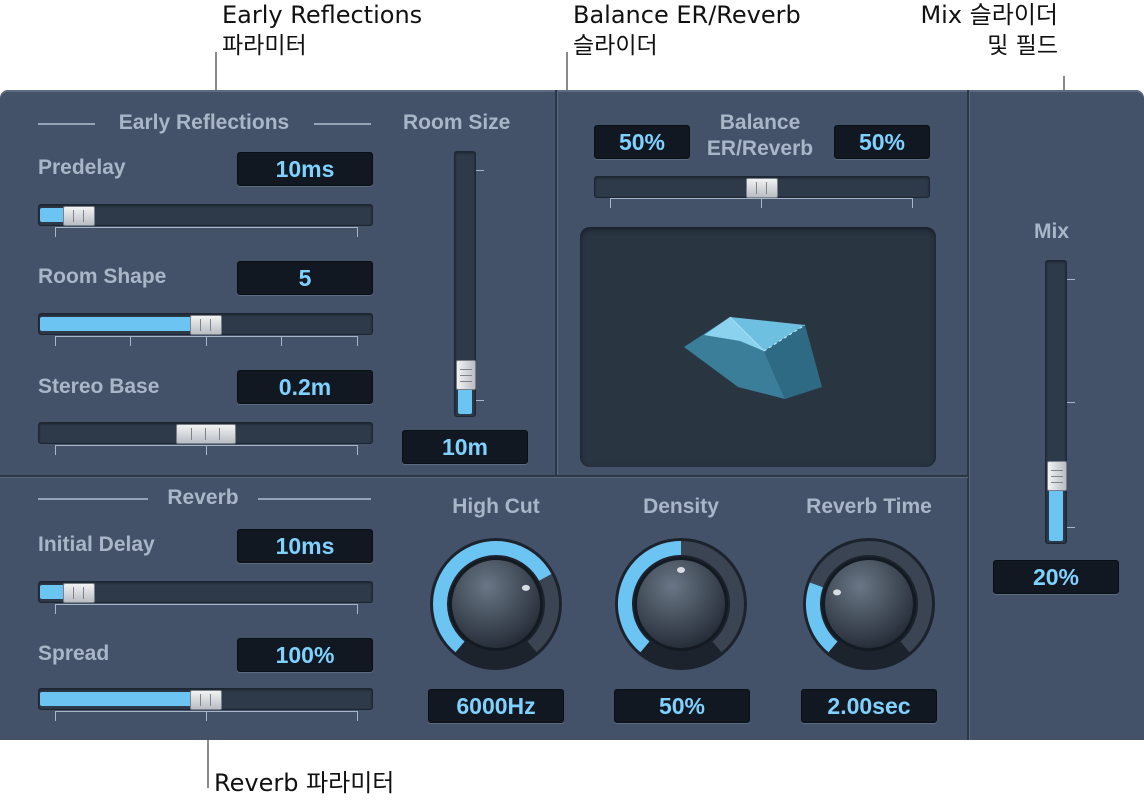 This screenshot has width=1144, height=806. Describe the element at coordinates (305, 169) in the screenshot. I see `predelay-field: 10ms` at that location.